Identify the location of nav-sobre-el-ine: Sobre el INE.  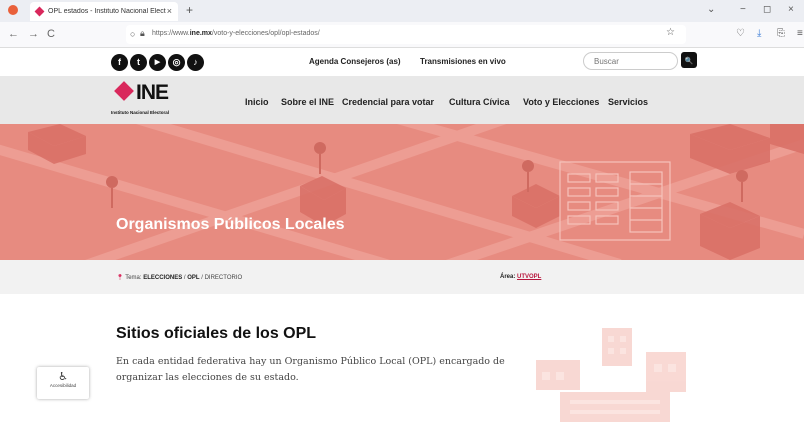
(307, 102).